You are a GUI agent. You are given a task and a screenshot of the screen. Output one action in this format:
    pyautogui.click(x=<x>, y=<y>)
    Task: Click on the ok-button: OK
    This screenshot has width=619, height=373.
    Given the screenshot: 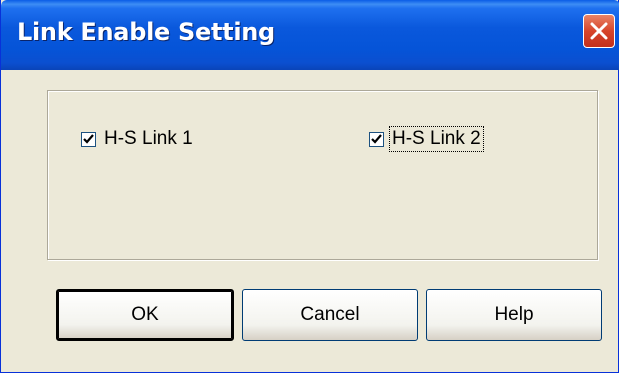 What is the action you would take?
    pyautogui.click(x=145, y=315)
    